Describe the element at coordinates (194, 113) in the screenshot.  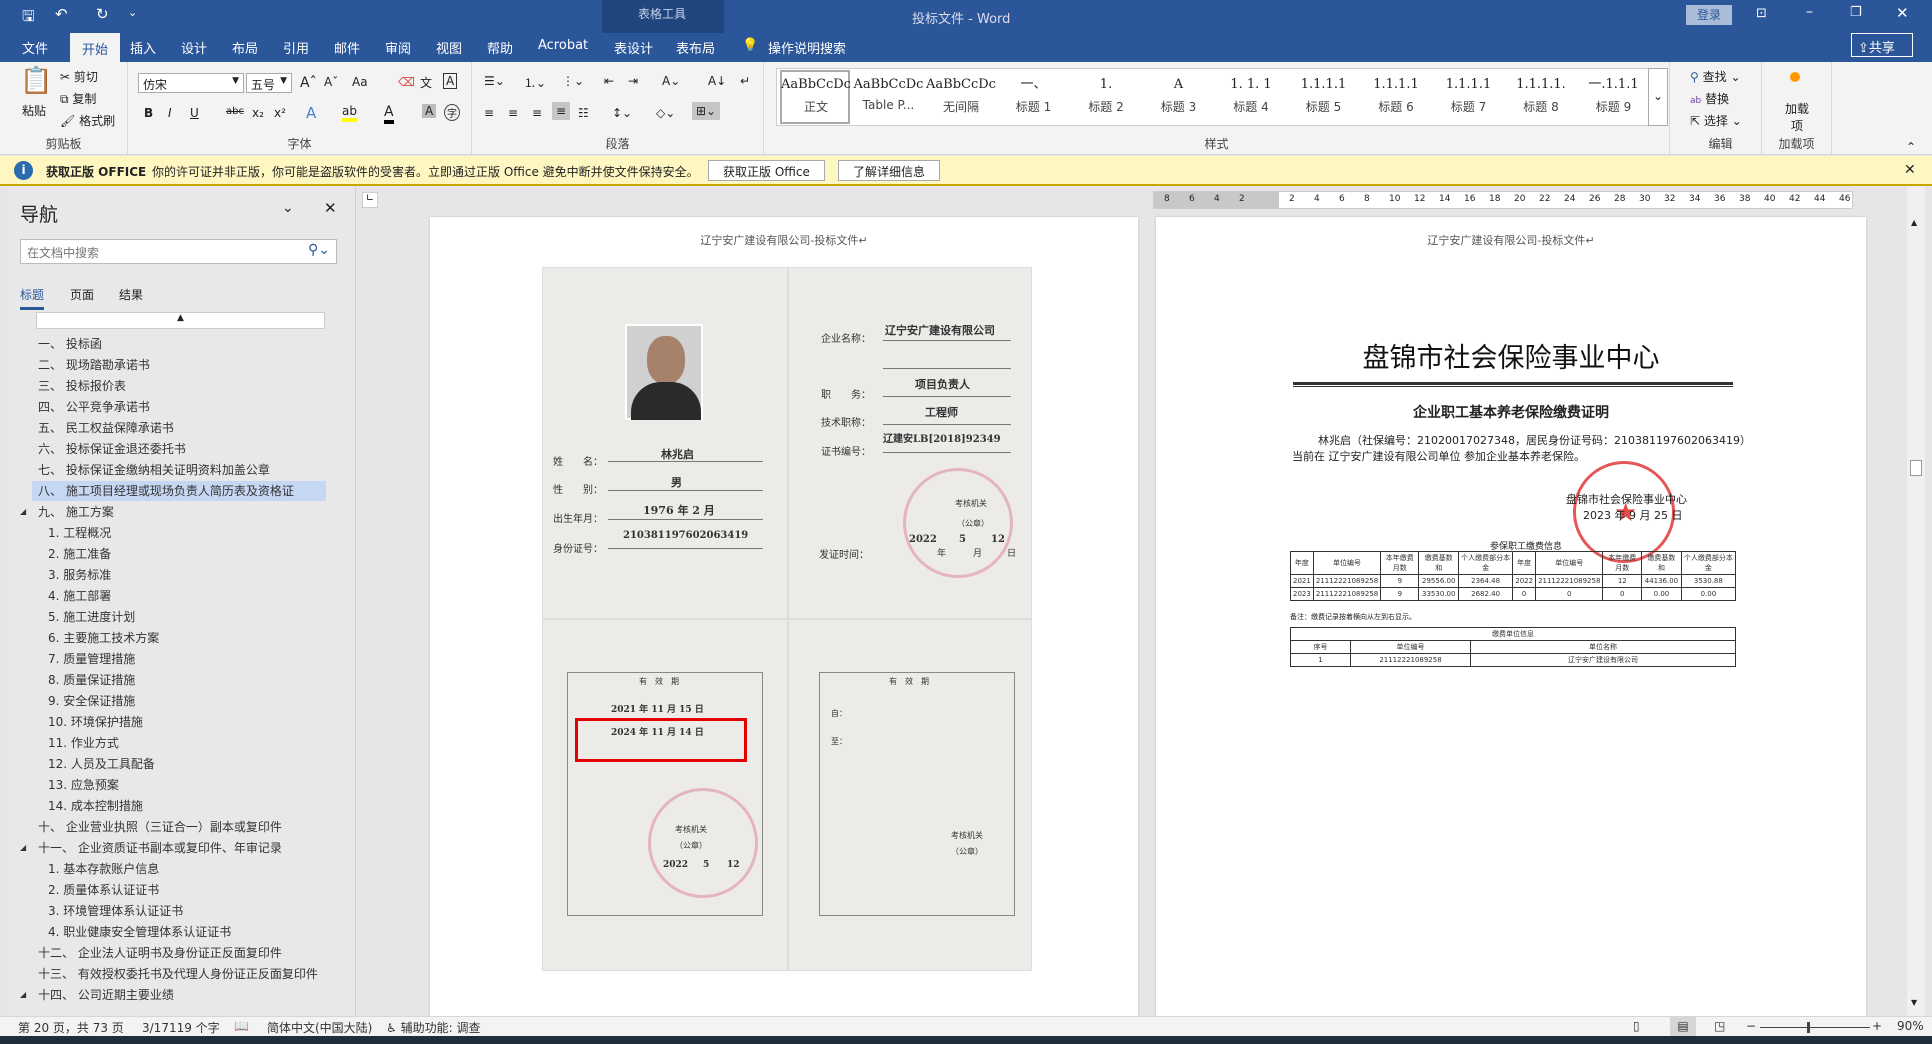
I see `underline-button: U` at that location.